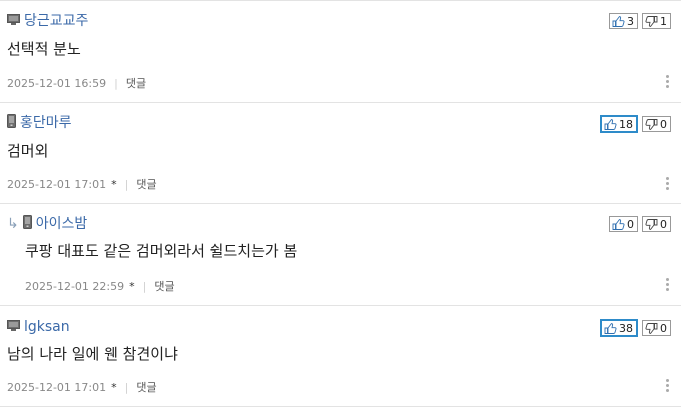 Image resolution: width=681 pixels, height=411 pixels. I want to click on comment-meta: 2025-12-01 22:59 * | 댓글, so click(100, 287).